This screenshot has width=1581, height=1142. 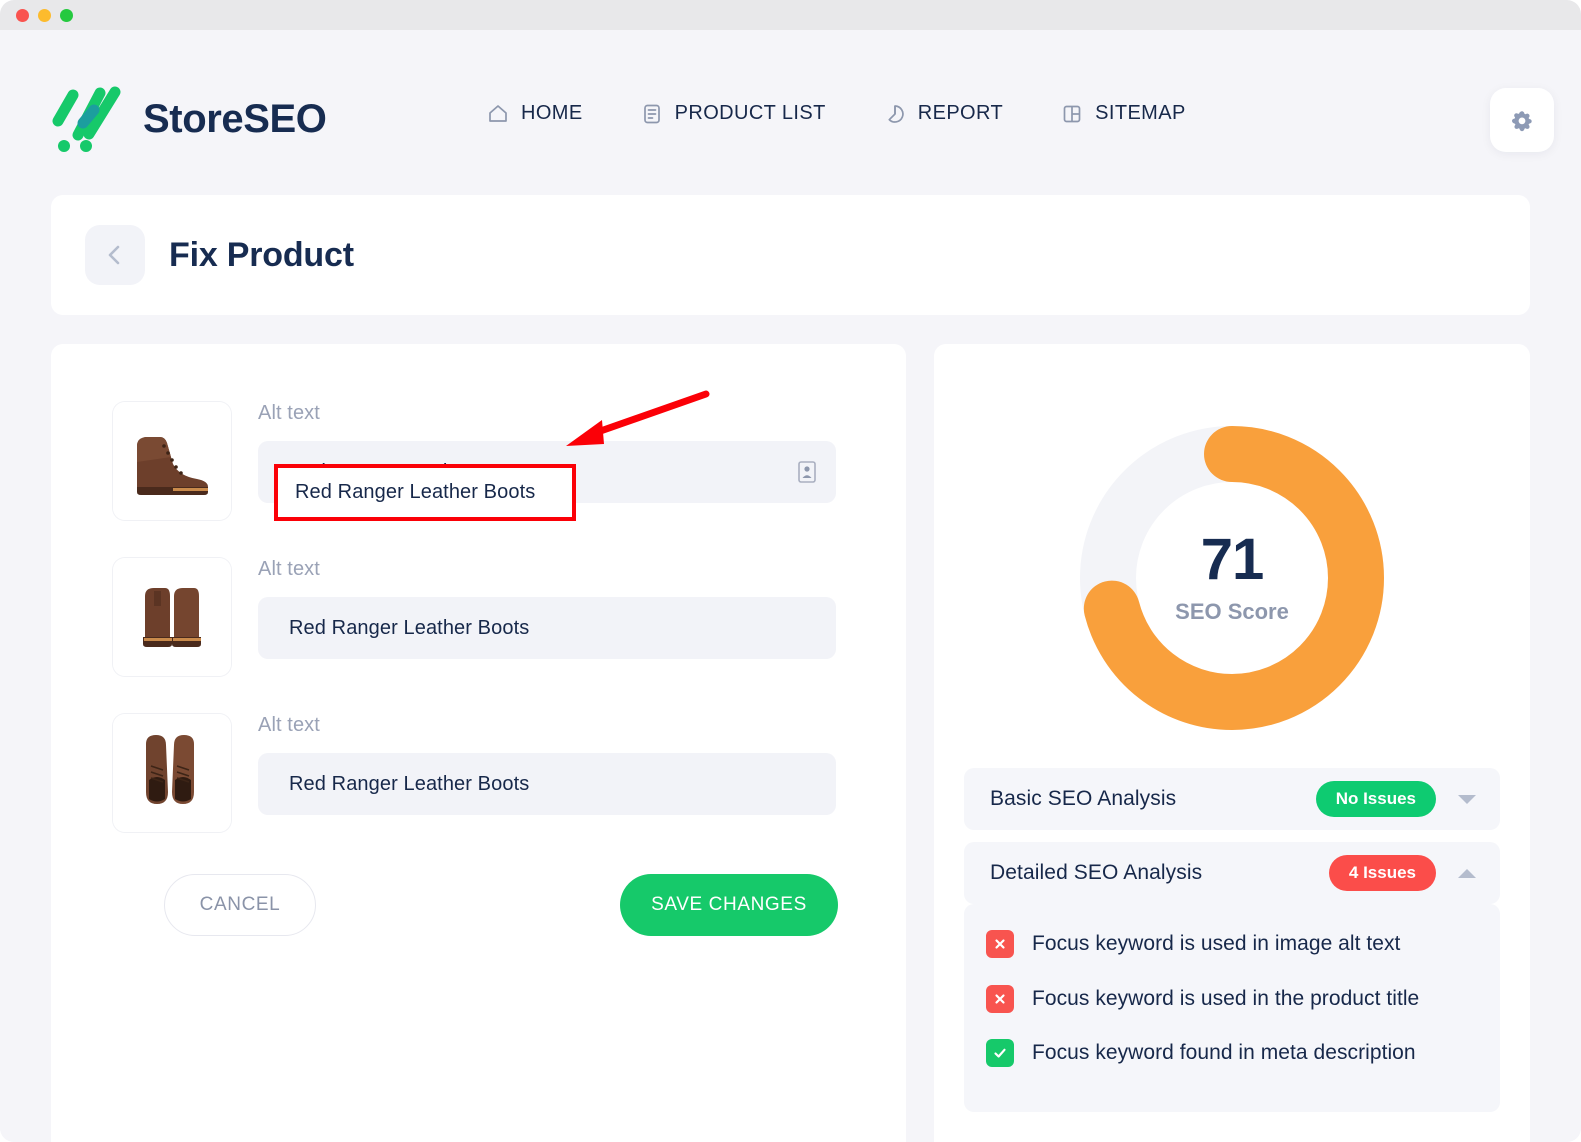 I want to click on nav-item-home: HOME, so click(x=535, y=113).